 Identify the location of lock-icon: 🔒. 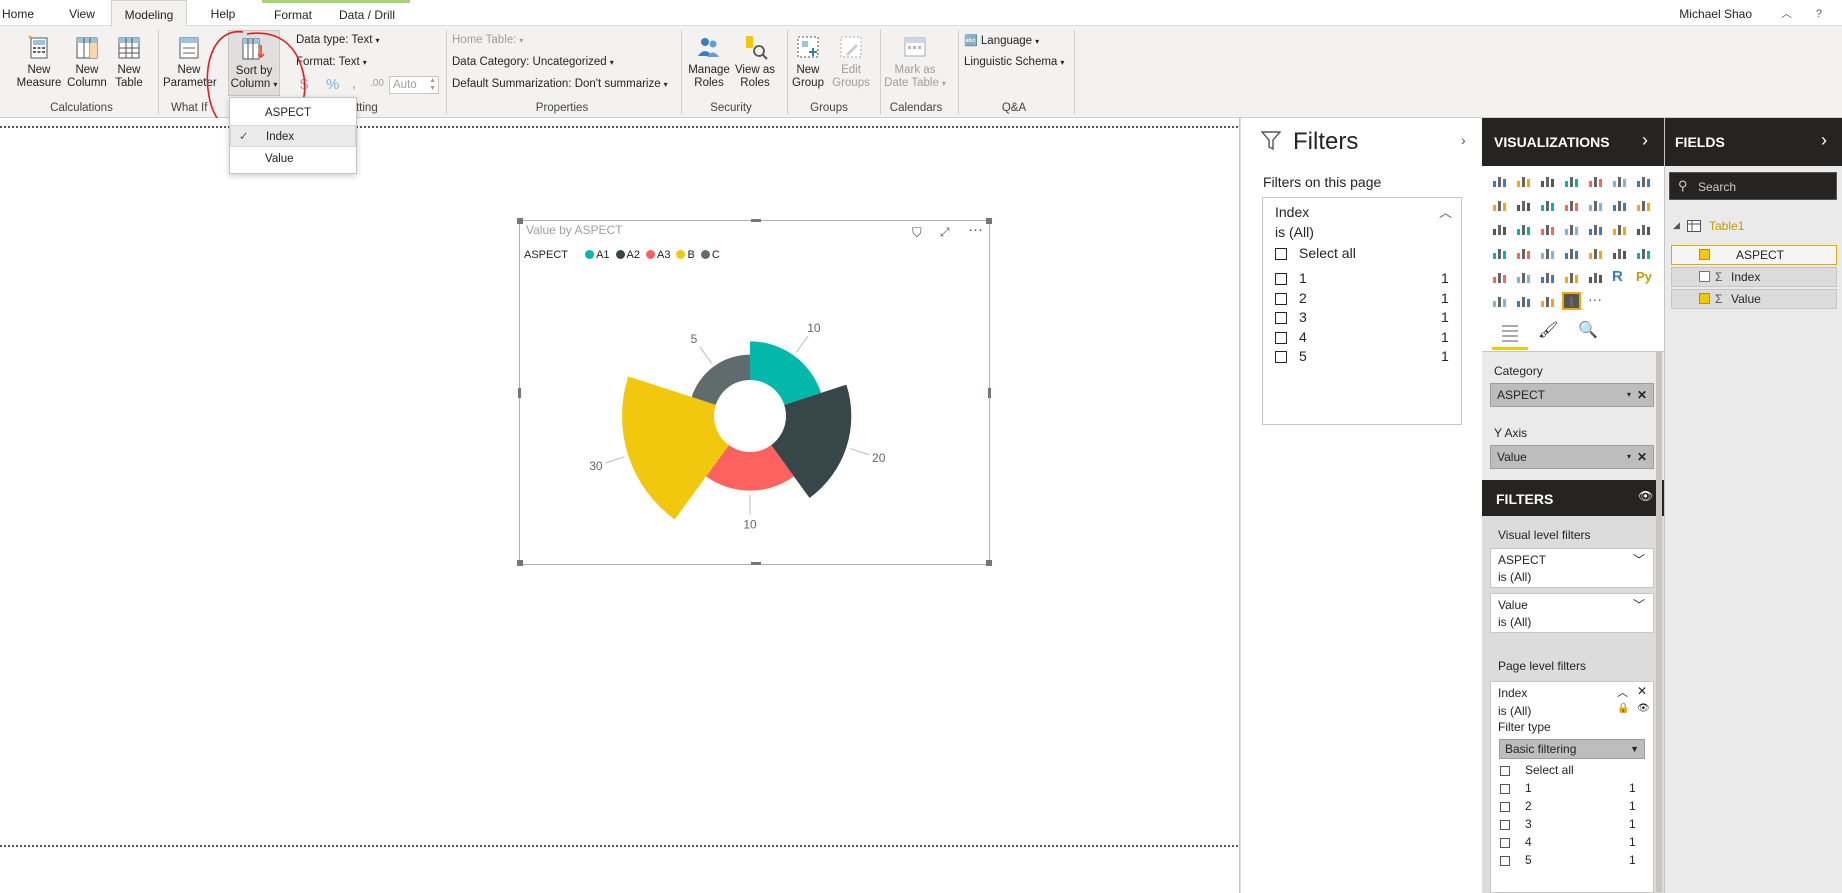
(1623, 708).